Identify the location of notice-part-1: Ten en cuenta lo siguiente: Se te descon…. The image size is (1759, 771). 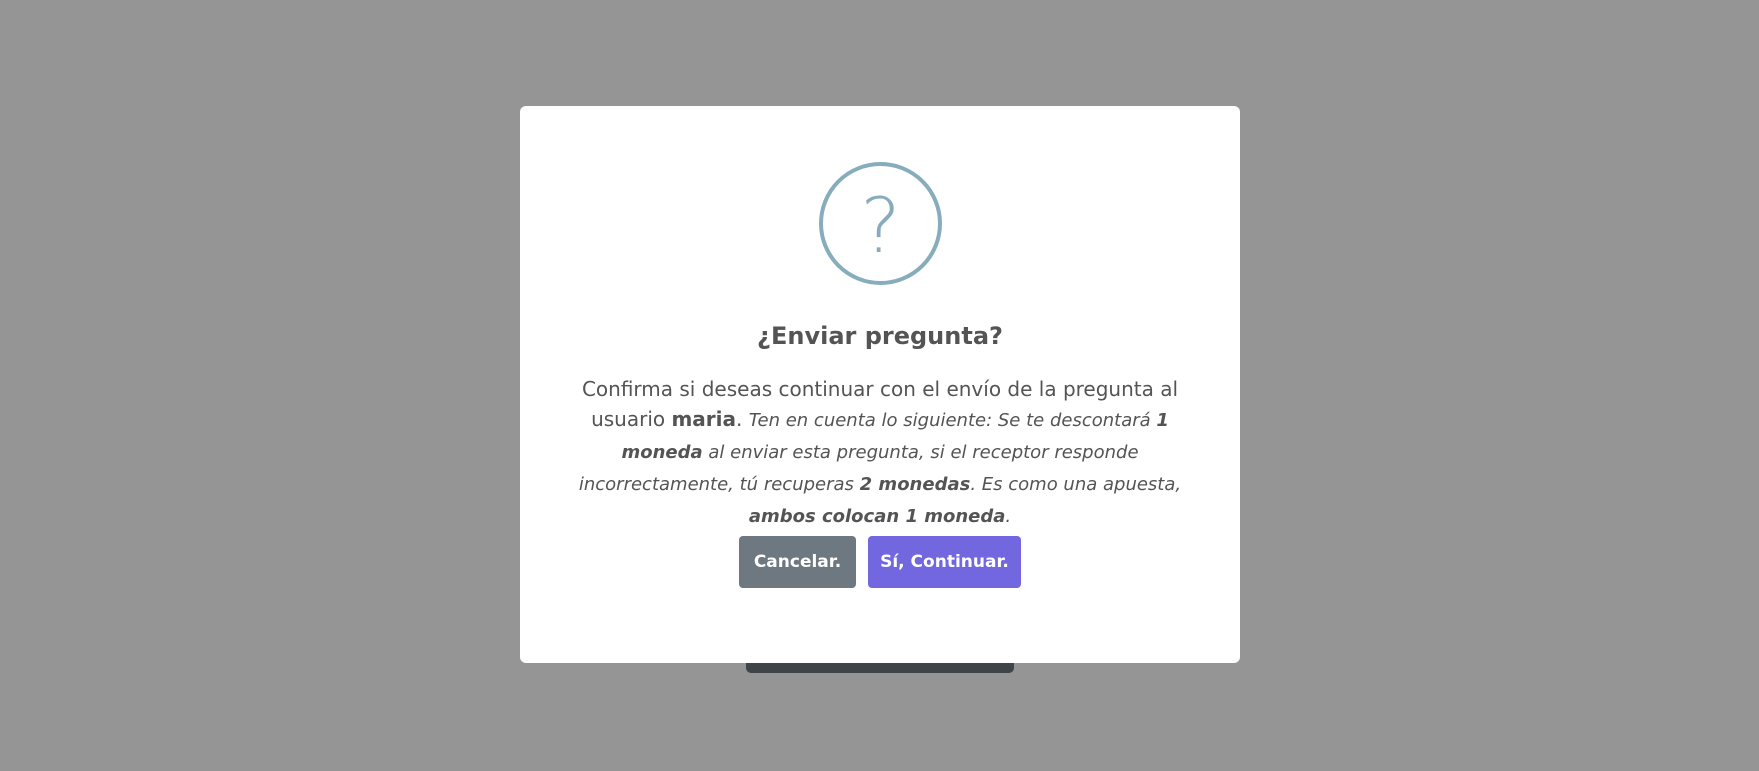
(952, 420).